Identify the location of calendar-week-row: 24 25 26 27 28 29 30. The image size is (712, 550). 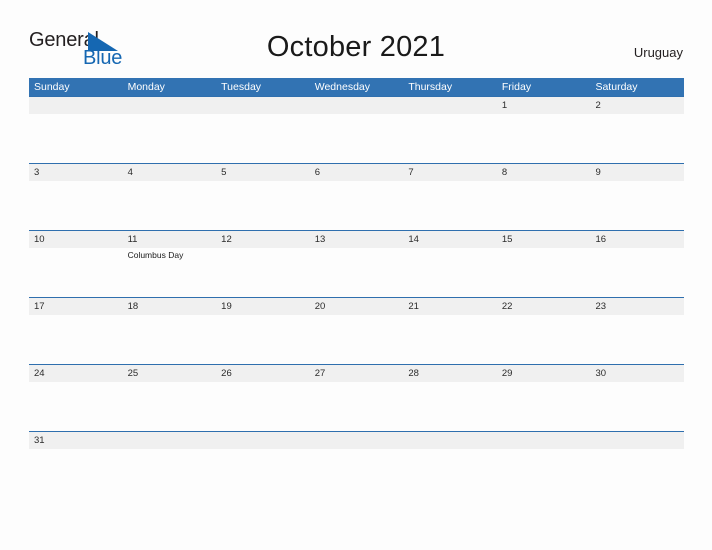
(356, 397).